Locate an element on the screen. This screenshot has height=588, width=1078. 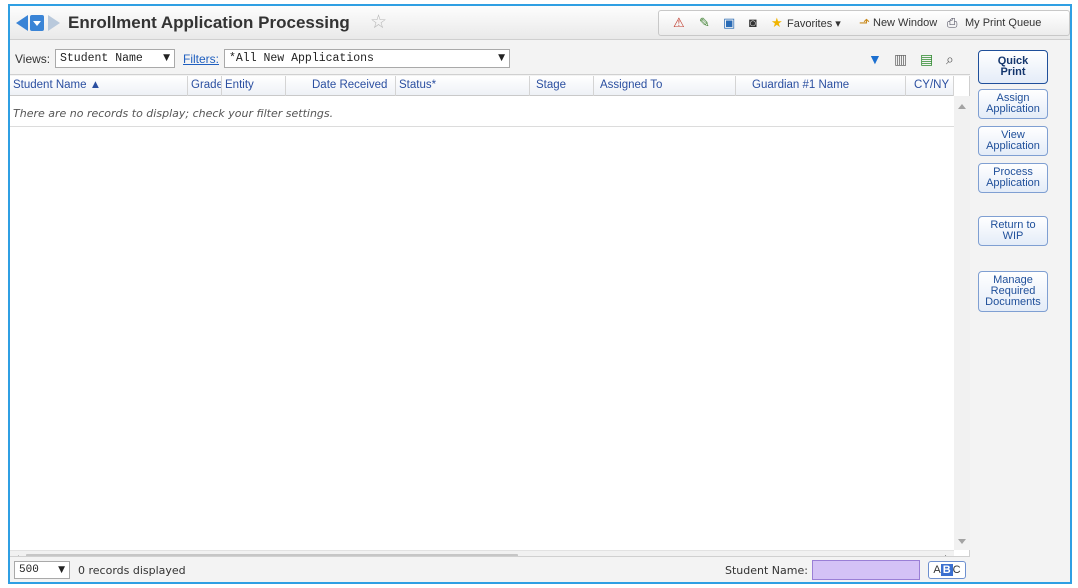
column-student-name: Student Name ▲ is located at coordinates (99, 86).